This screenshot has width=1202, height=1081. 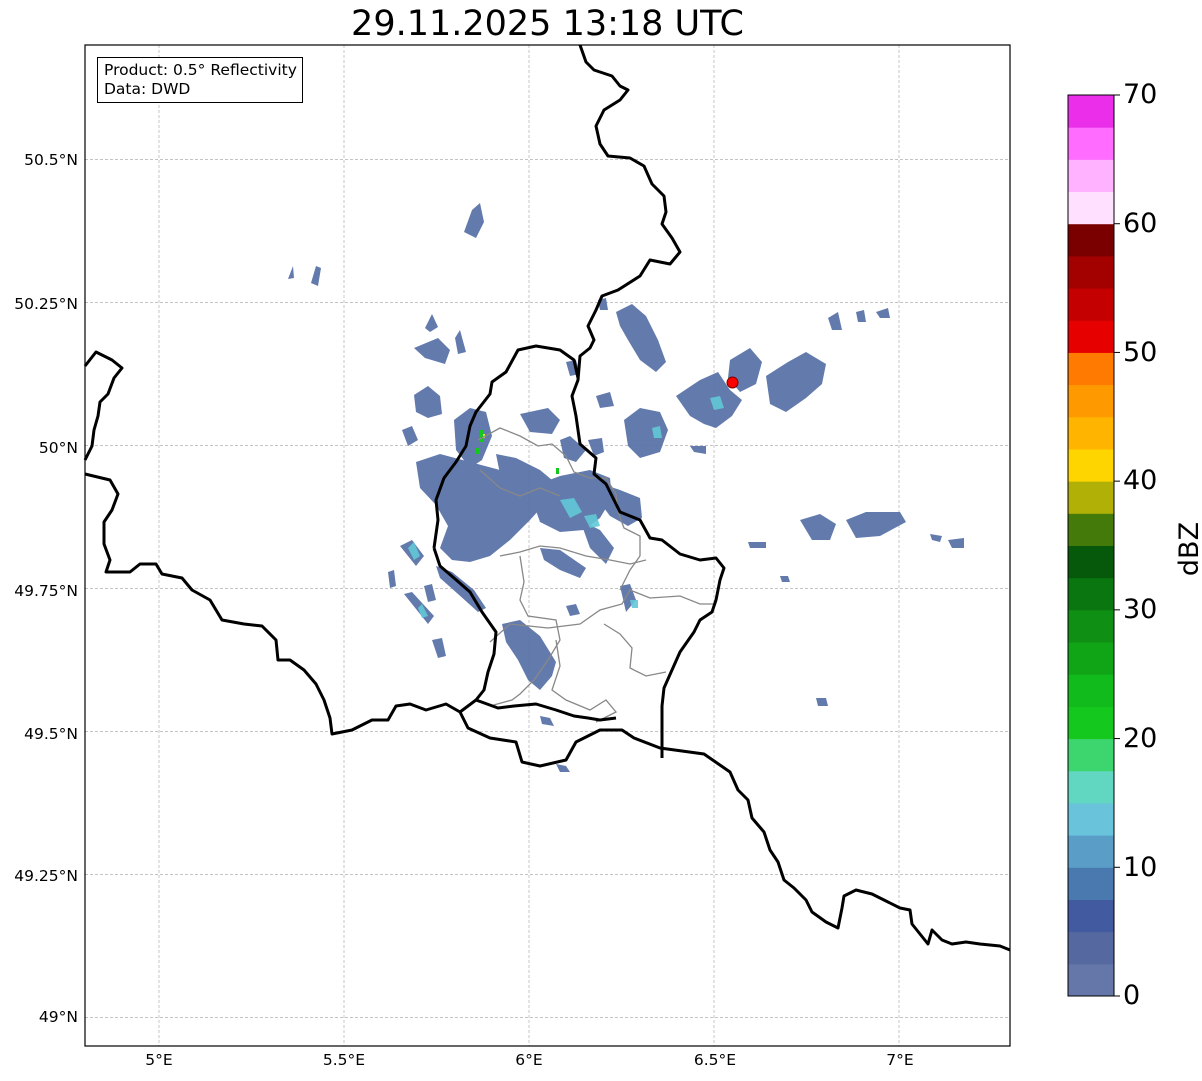 I want to click on colorbar-tick-label: 30, so click(x=1140, y=609).